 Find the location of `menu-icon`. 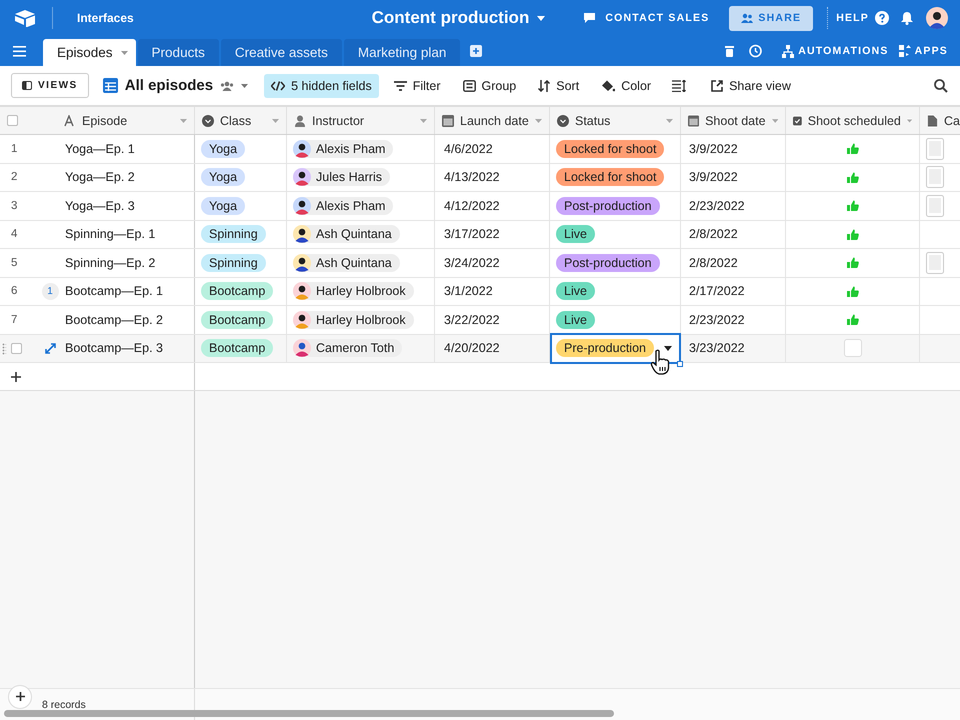

menu-icon is located at coordinates (19, 51).